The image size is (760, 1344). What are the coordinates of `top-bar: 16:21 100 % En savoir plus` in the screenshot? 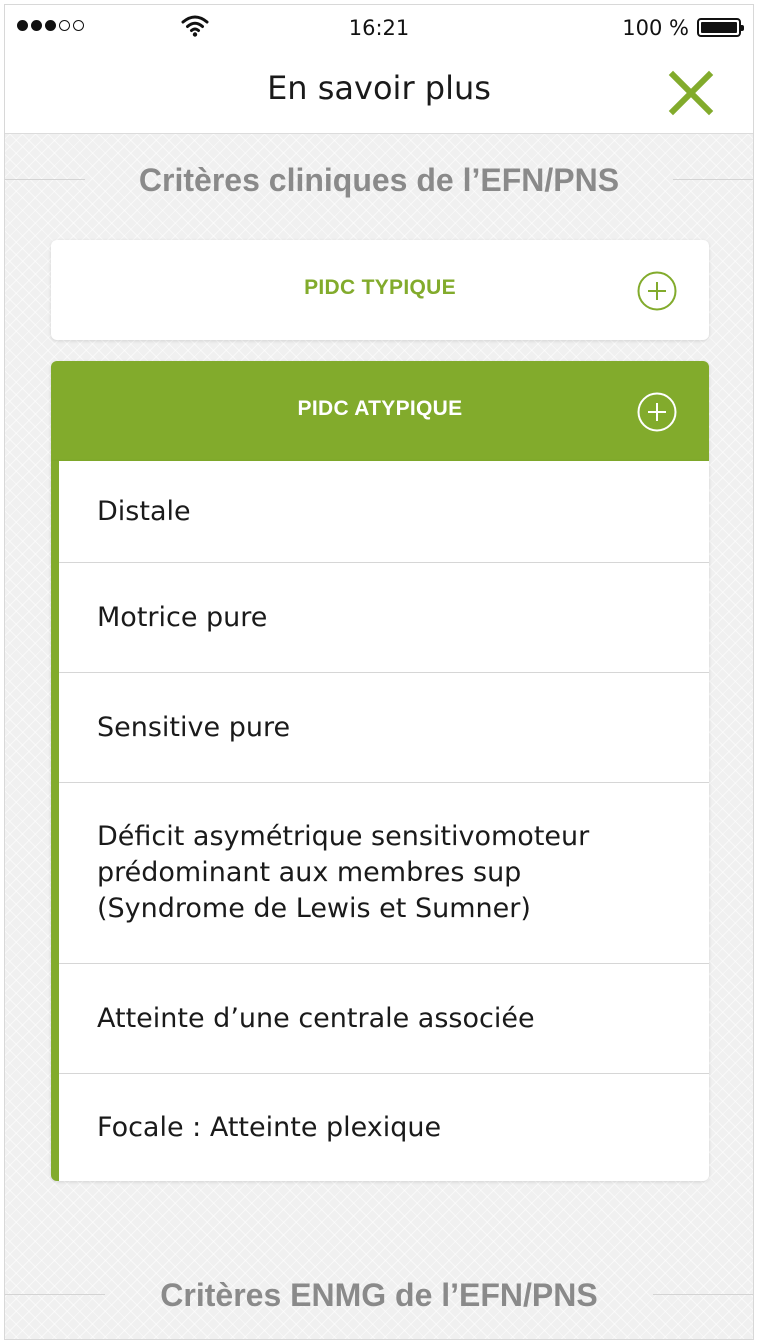 It's located at (379, 69).